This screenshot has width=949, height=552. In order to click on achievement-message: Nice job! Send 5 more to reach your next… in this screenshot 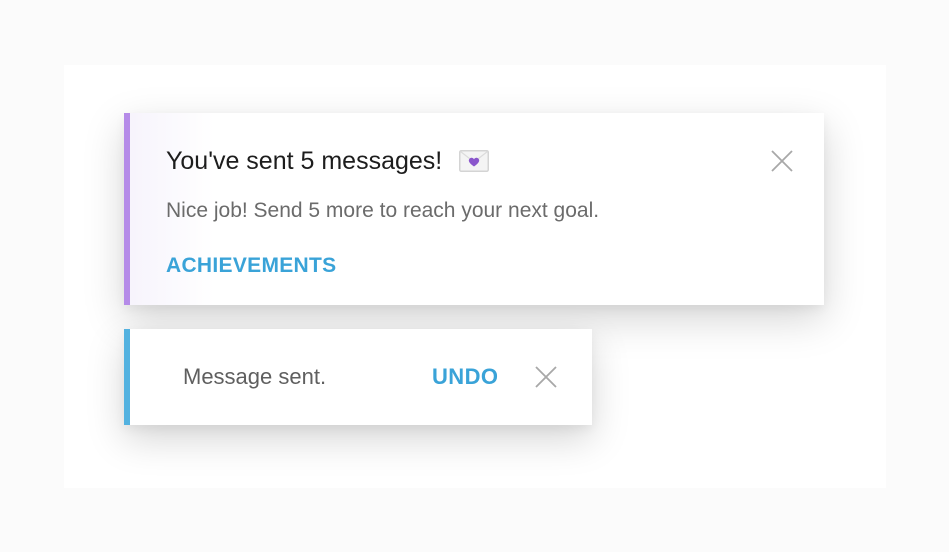, I will do `click(383, 210)`.